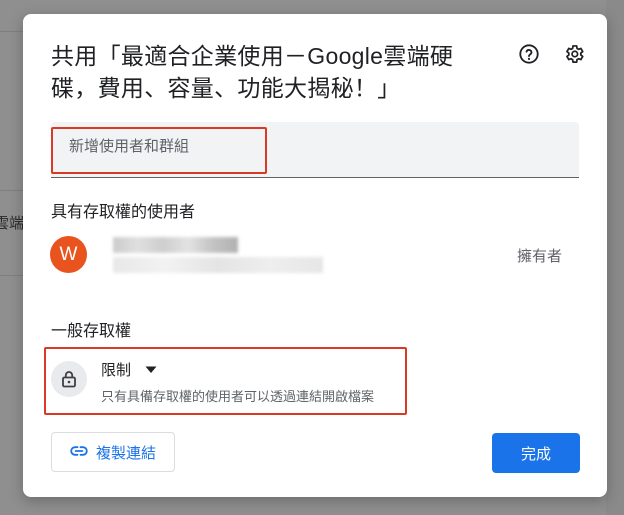  What do you see at coordinates (252, 72) in the screenshot?
I see `dialog-title: 共用「最適合企業使用－Google雲端硬碟，費用、容量、功能大揭秘！」` at bounding box center [252, 72].